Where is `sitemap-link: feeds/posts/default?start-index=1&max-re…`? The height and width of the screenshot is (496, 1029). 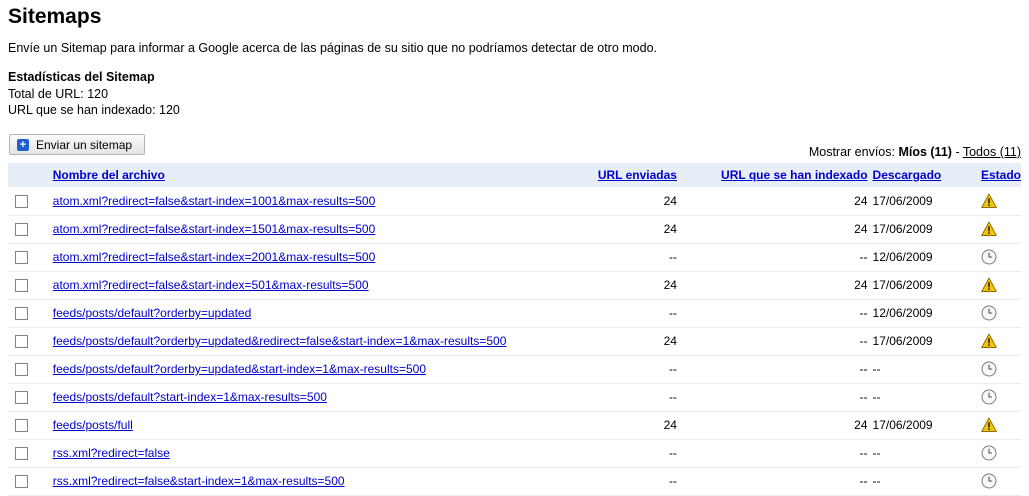 sitemap-link: feeds/posts/default?start-index=1&max-re… is located at coordinates (190, 397).